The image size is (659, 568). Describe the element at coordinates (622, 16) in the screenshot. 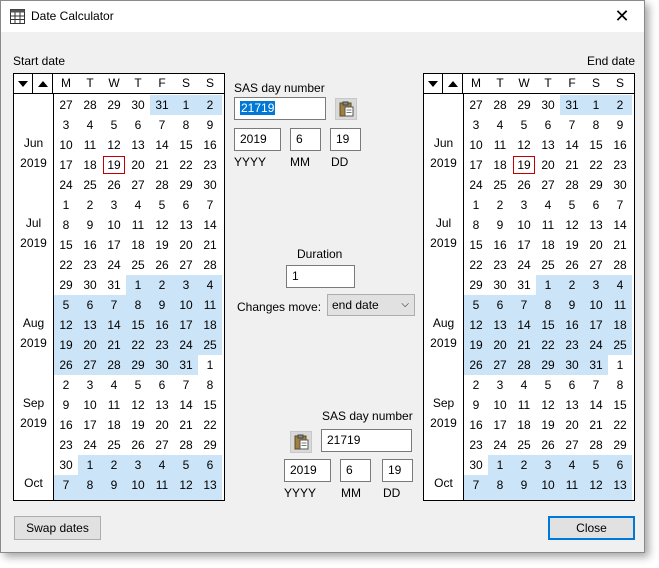

I see `close-x-icon: ✕` at that location.